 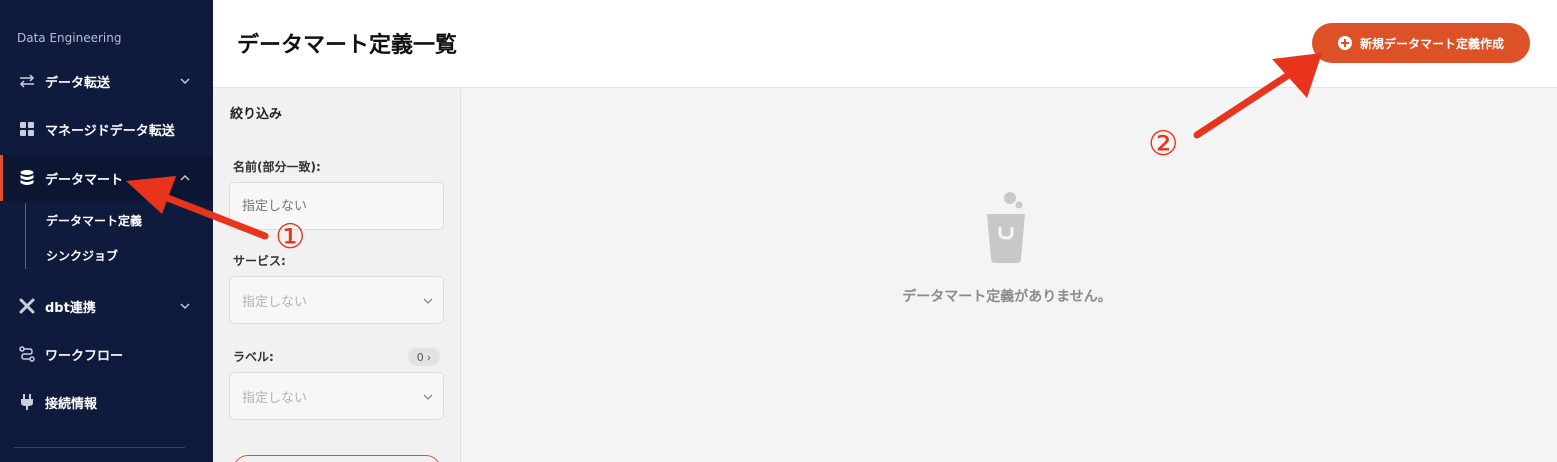 I want to click on name-filter-input, so click(x=336, y=206).